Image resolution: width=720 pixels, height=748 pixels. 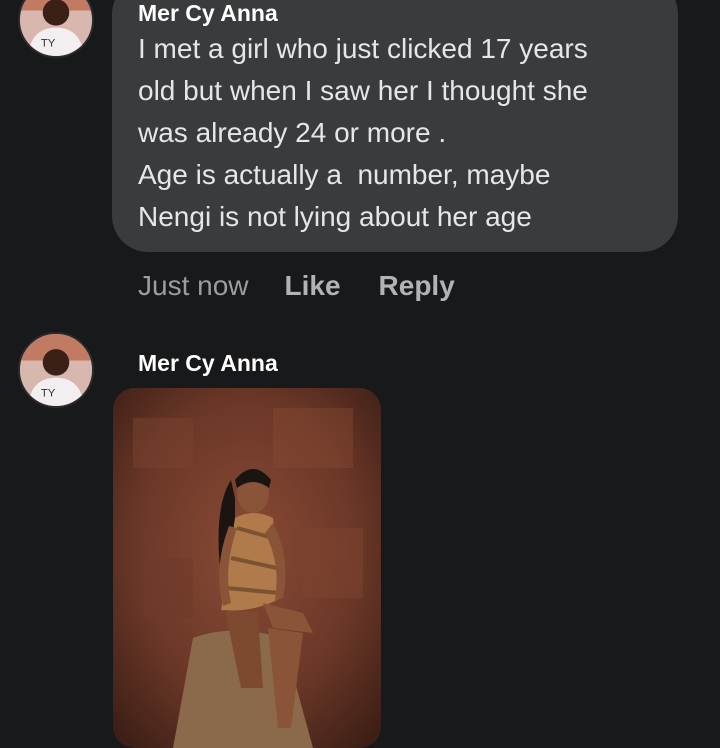 I want to click on like-button: Like, so click(x=313, y=286).